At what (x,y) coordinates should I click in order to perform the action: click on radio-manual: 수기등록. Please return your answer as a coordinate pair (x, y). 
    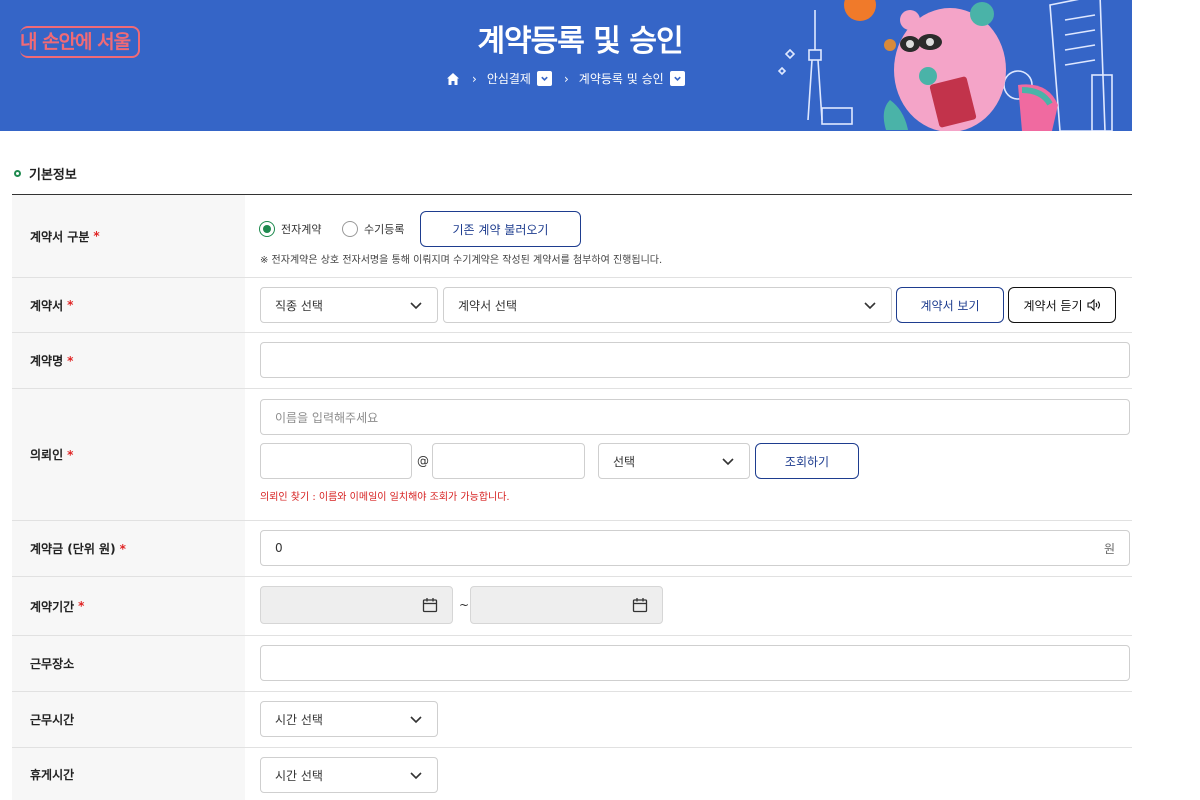
    Looking at the image, I should click on (373, 229).